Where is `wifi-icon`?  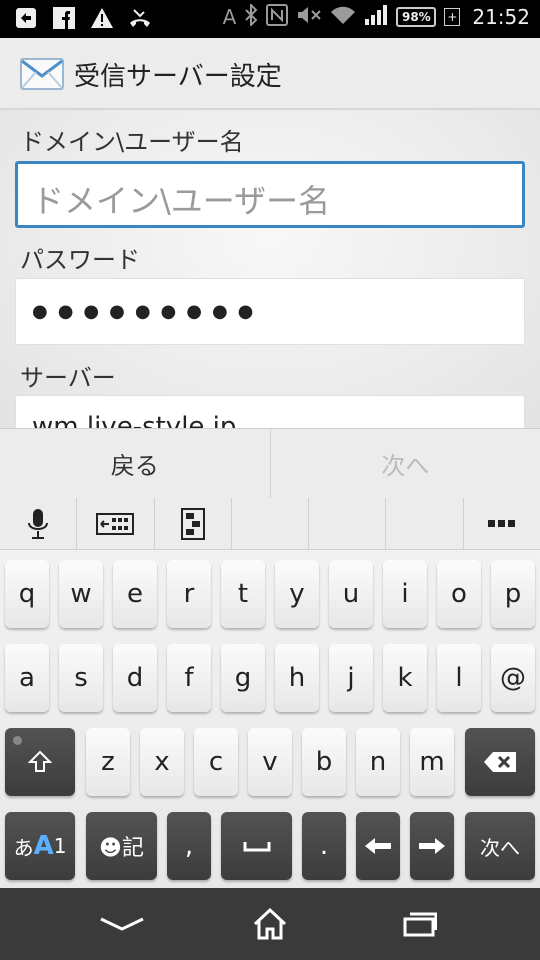 wifi-icon is located at coordinates (343, 17).